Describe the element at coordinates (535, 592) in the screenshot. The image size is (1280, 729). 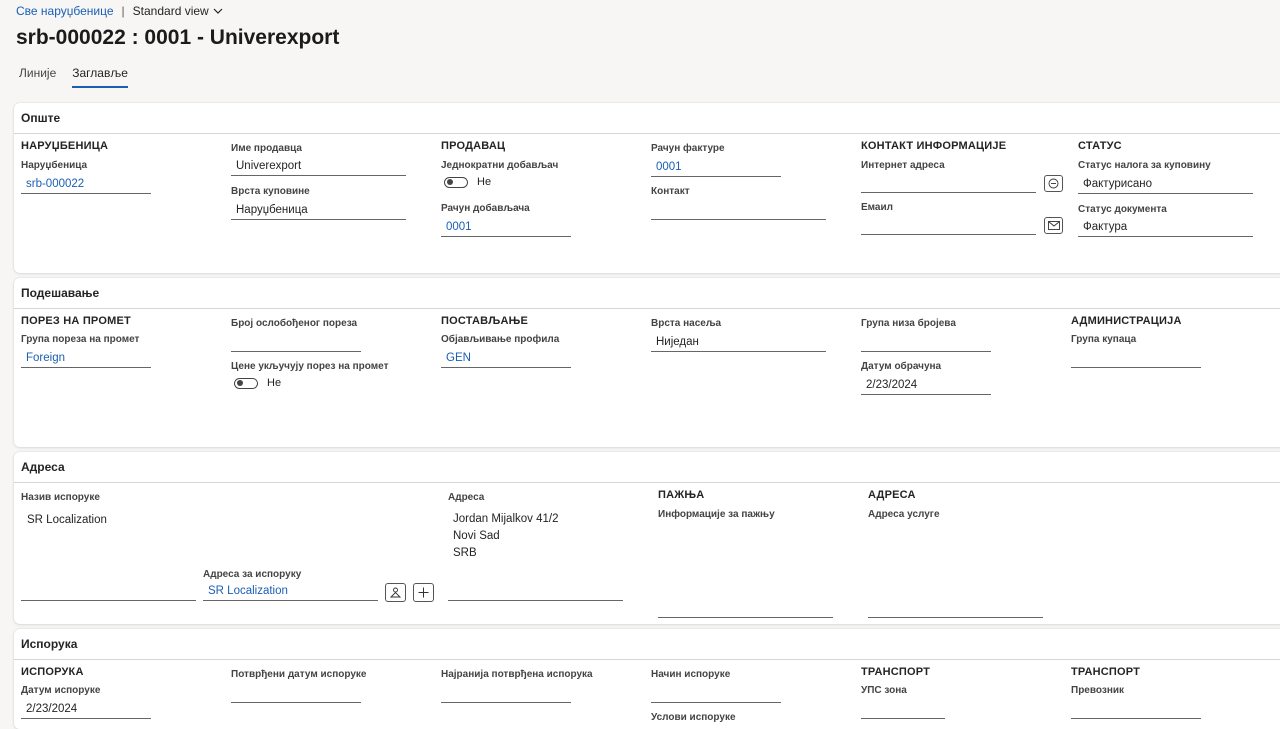
I see `address-field` at that location.